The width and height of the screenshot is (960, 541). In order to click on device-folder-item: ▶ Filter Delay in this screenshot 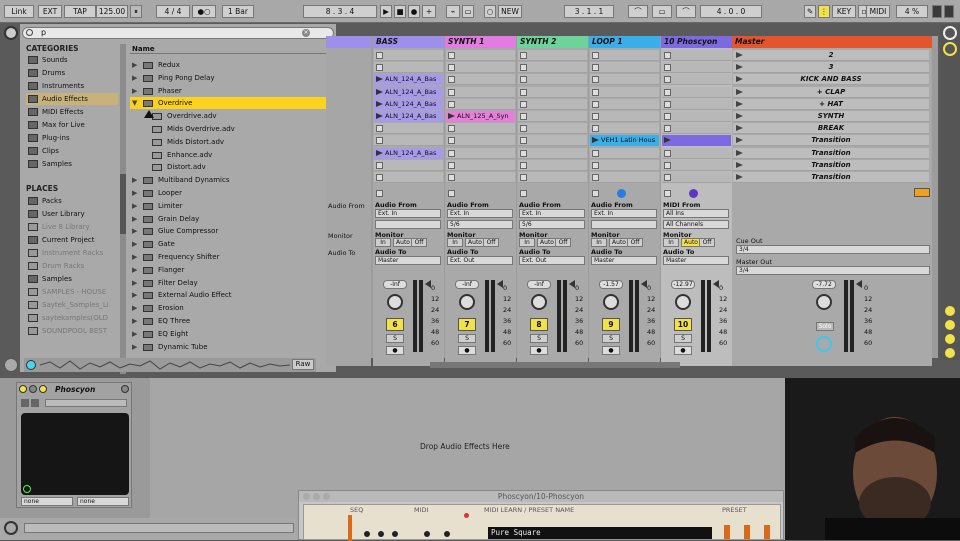, I will do `click(228, 283)`.